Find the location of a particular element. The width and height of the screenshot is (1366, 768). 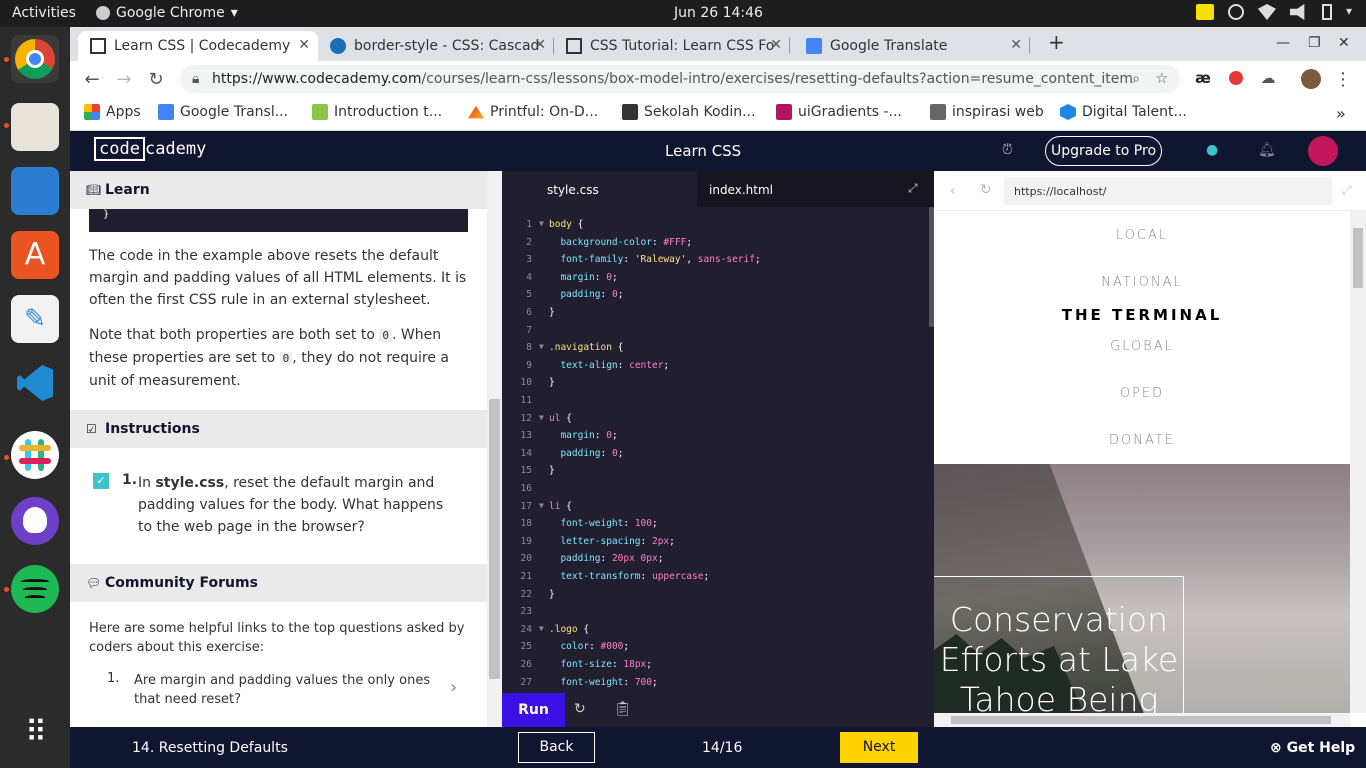

tab-google-translate: Google Translate ✕ is located at coordinates (912, 46).